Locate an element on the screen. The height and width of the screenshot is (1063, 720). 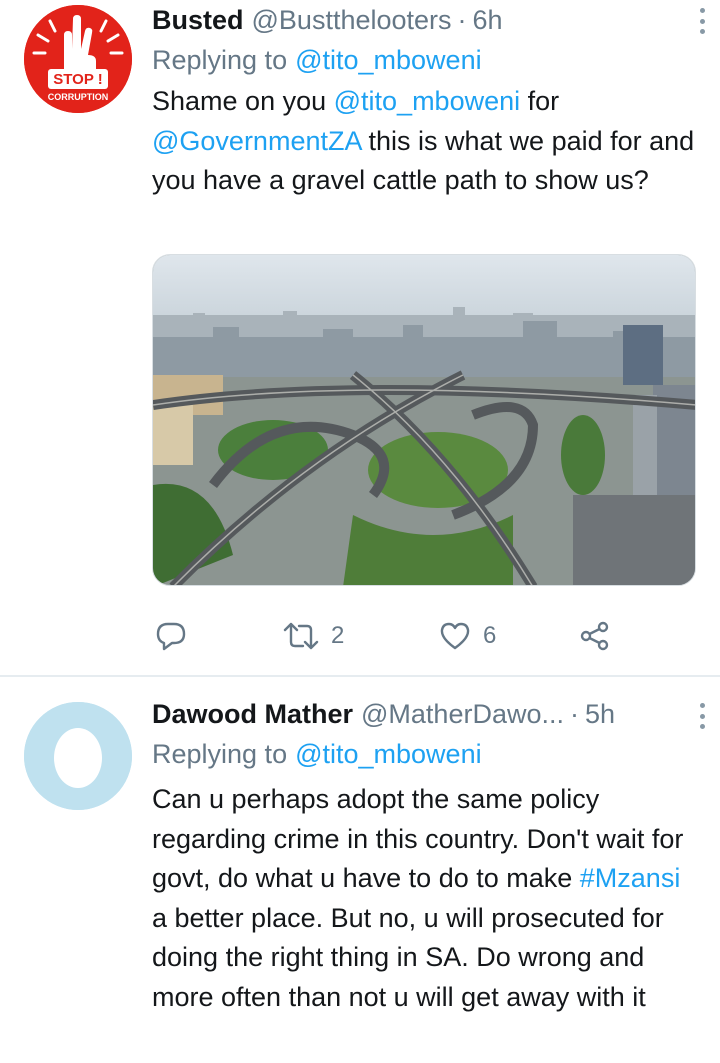
text-segment: for is located at coordinates (540, 101).